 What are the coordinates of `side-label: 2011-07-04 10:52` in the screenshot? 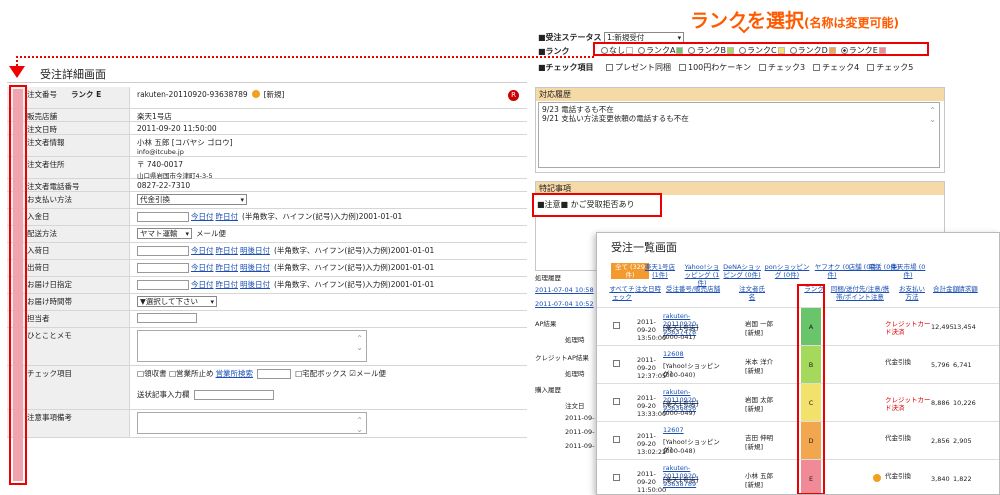 It's located at (564, 304).